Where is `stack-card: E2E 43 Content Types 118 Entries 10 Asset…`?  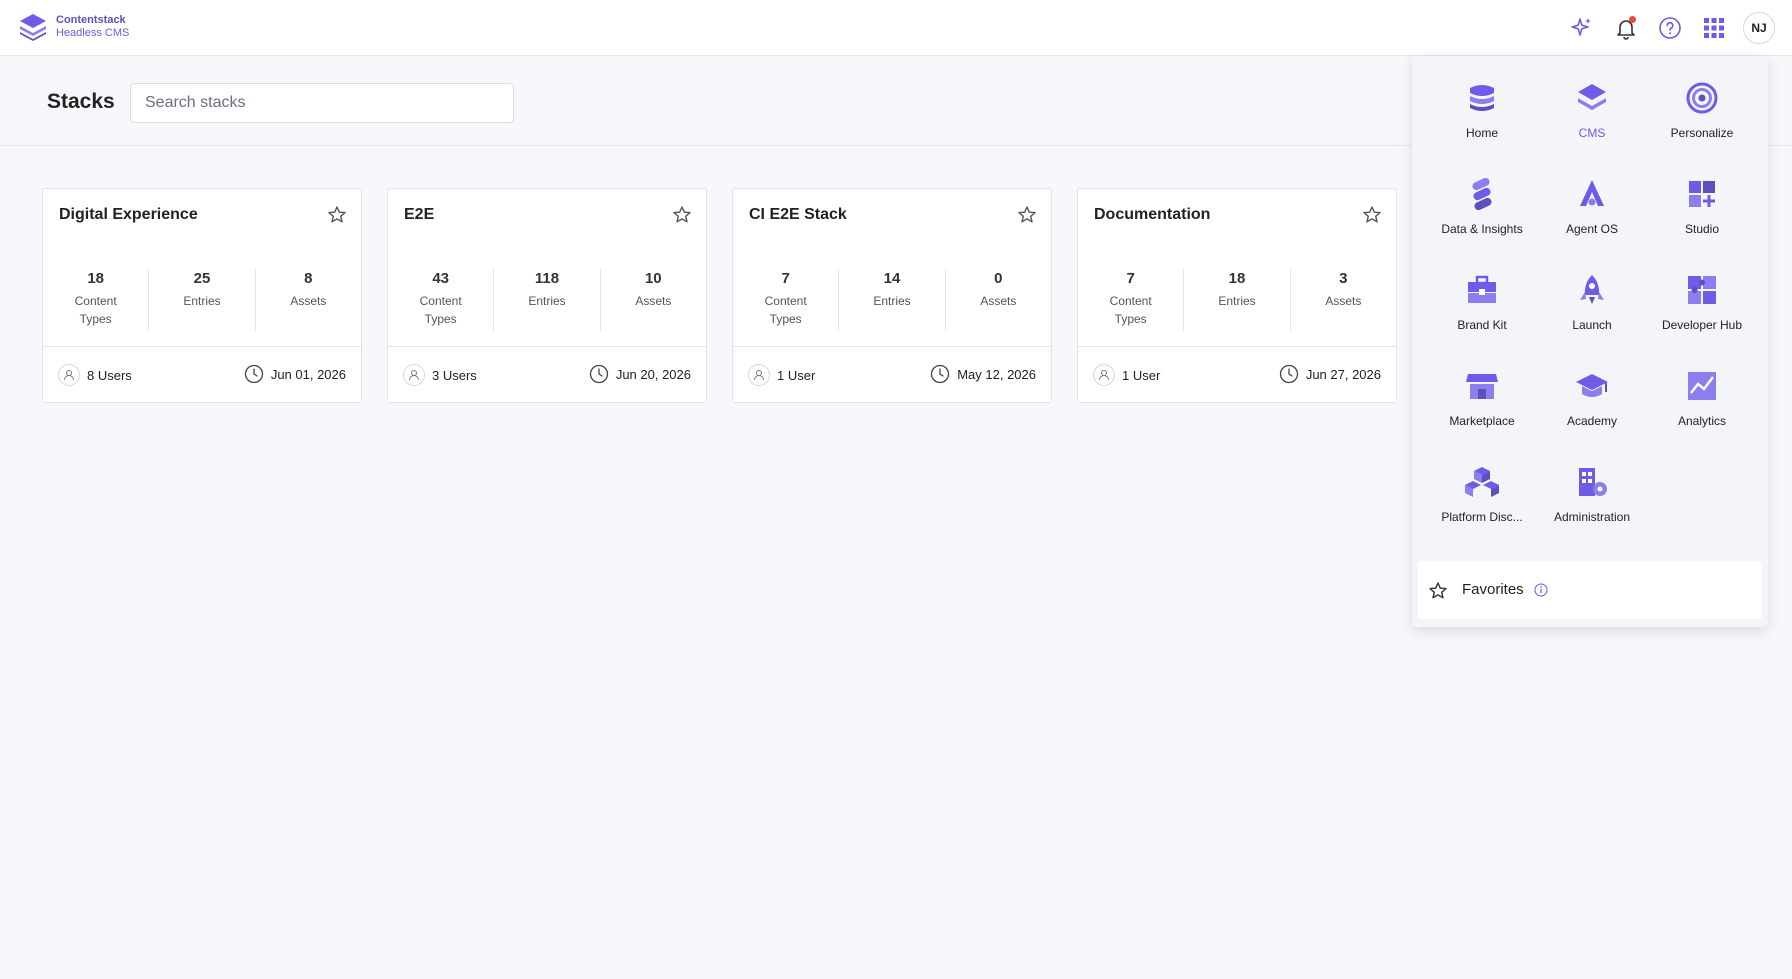
stack-card: E2E 43 Content Types 118 Entries 10 Asset… is located at coordinates (547, 295).